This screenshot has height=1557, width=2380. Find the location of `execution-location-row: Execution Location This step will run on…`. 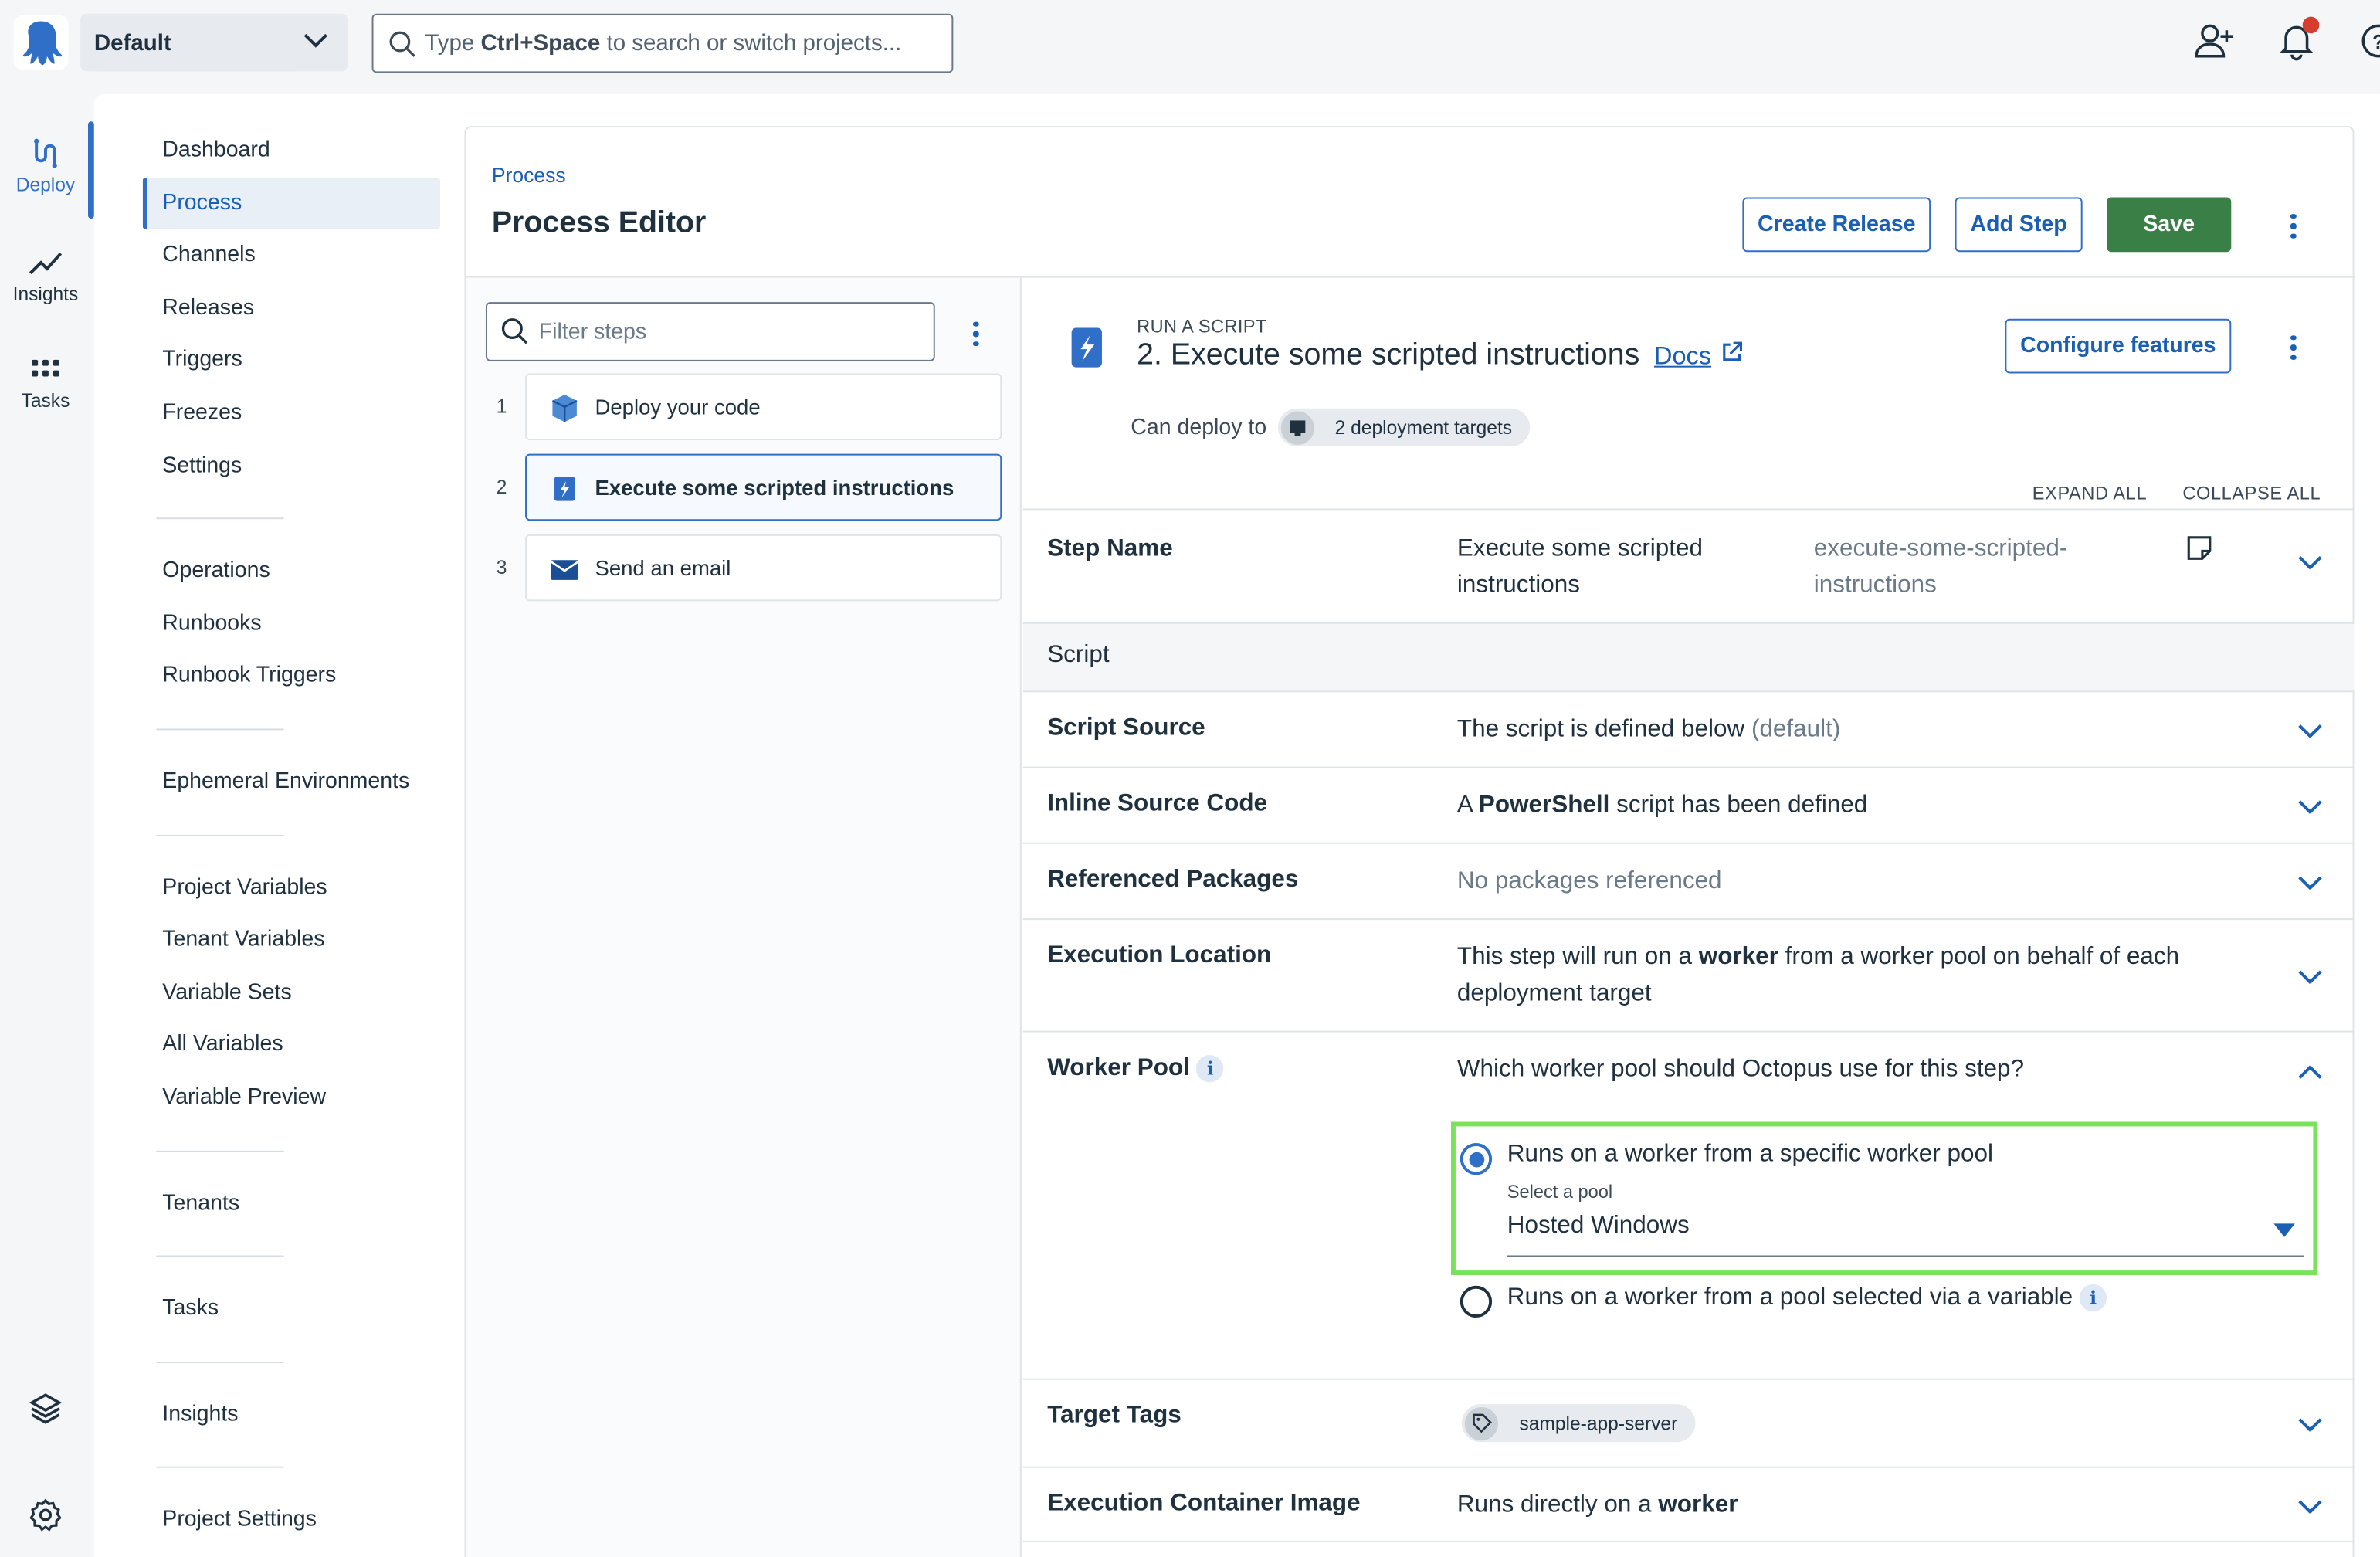

execution-location-row: Execution Location This step will run on… is located at coordinates (1689, 974).